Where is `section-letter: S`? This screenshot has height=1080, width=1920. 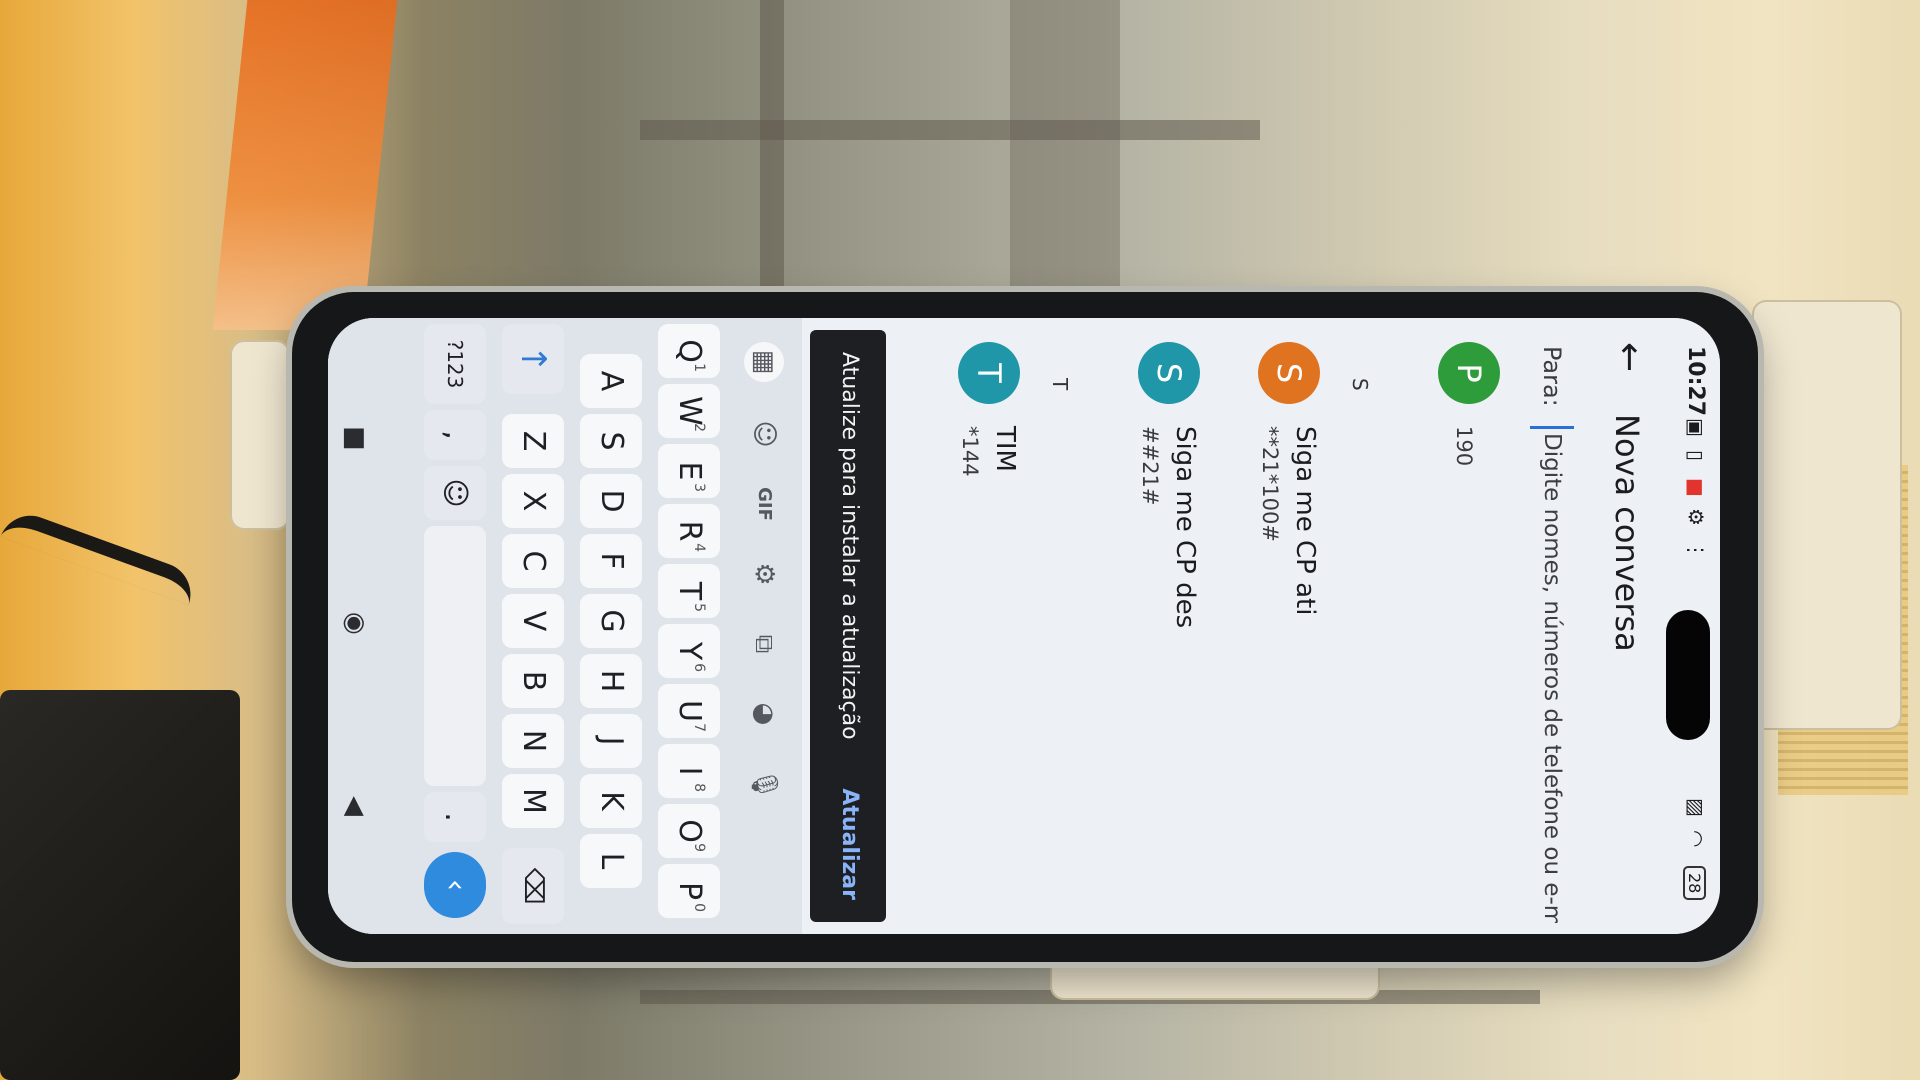 section-letter: S is located at coordinates (1360, 384).